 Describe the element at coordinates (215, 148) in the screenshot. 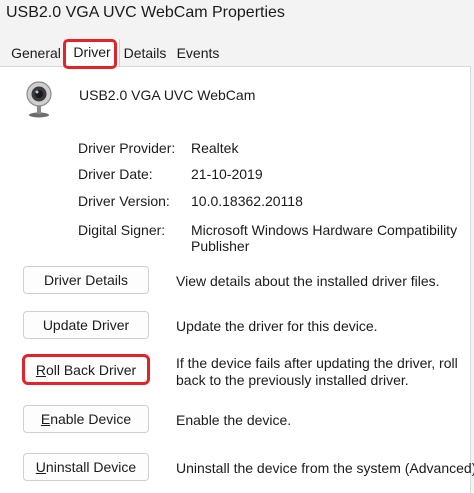

I see `driver-provider-value: Realtek` at that location.